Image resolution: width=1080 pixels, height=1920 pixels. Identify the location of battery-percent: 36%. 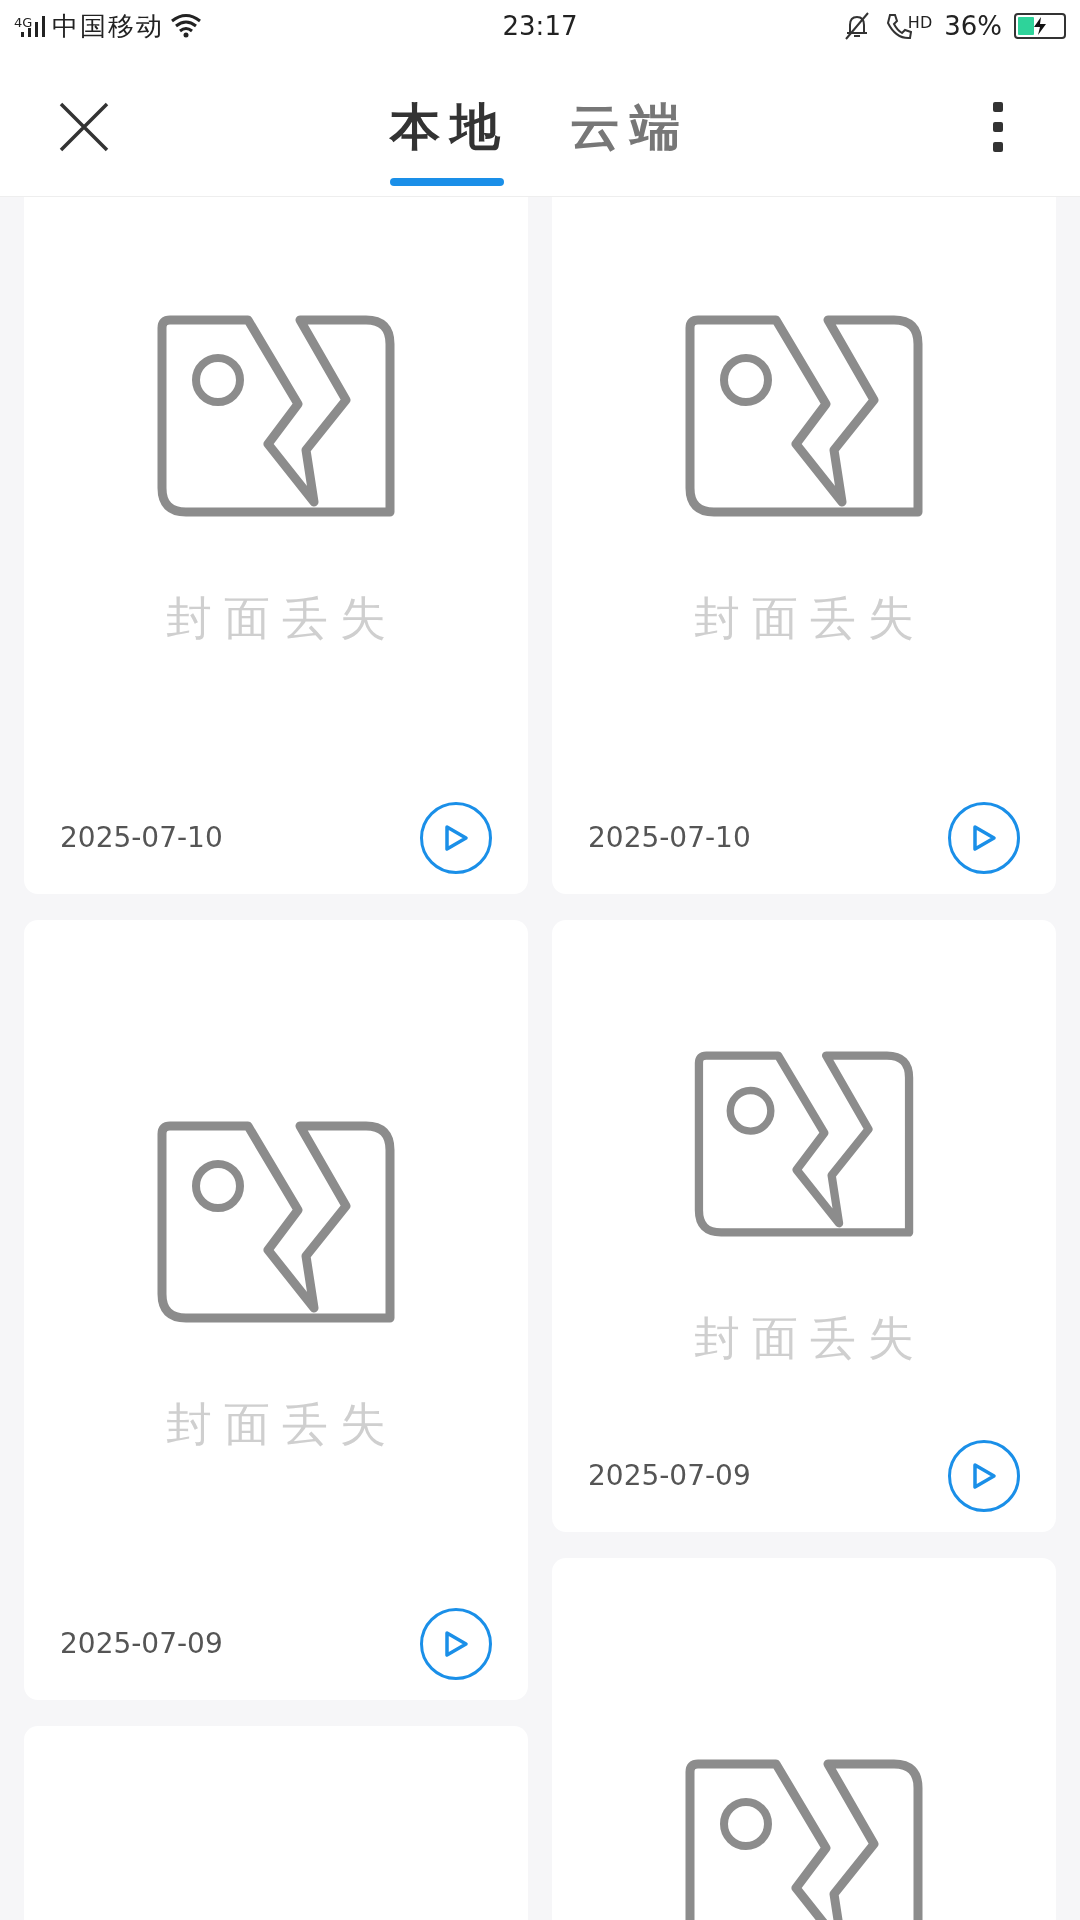
(973, 26).